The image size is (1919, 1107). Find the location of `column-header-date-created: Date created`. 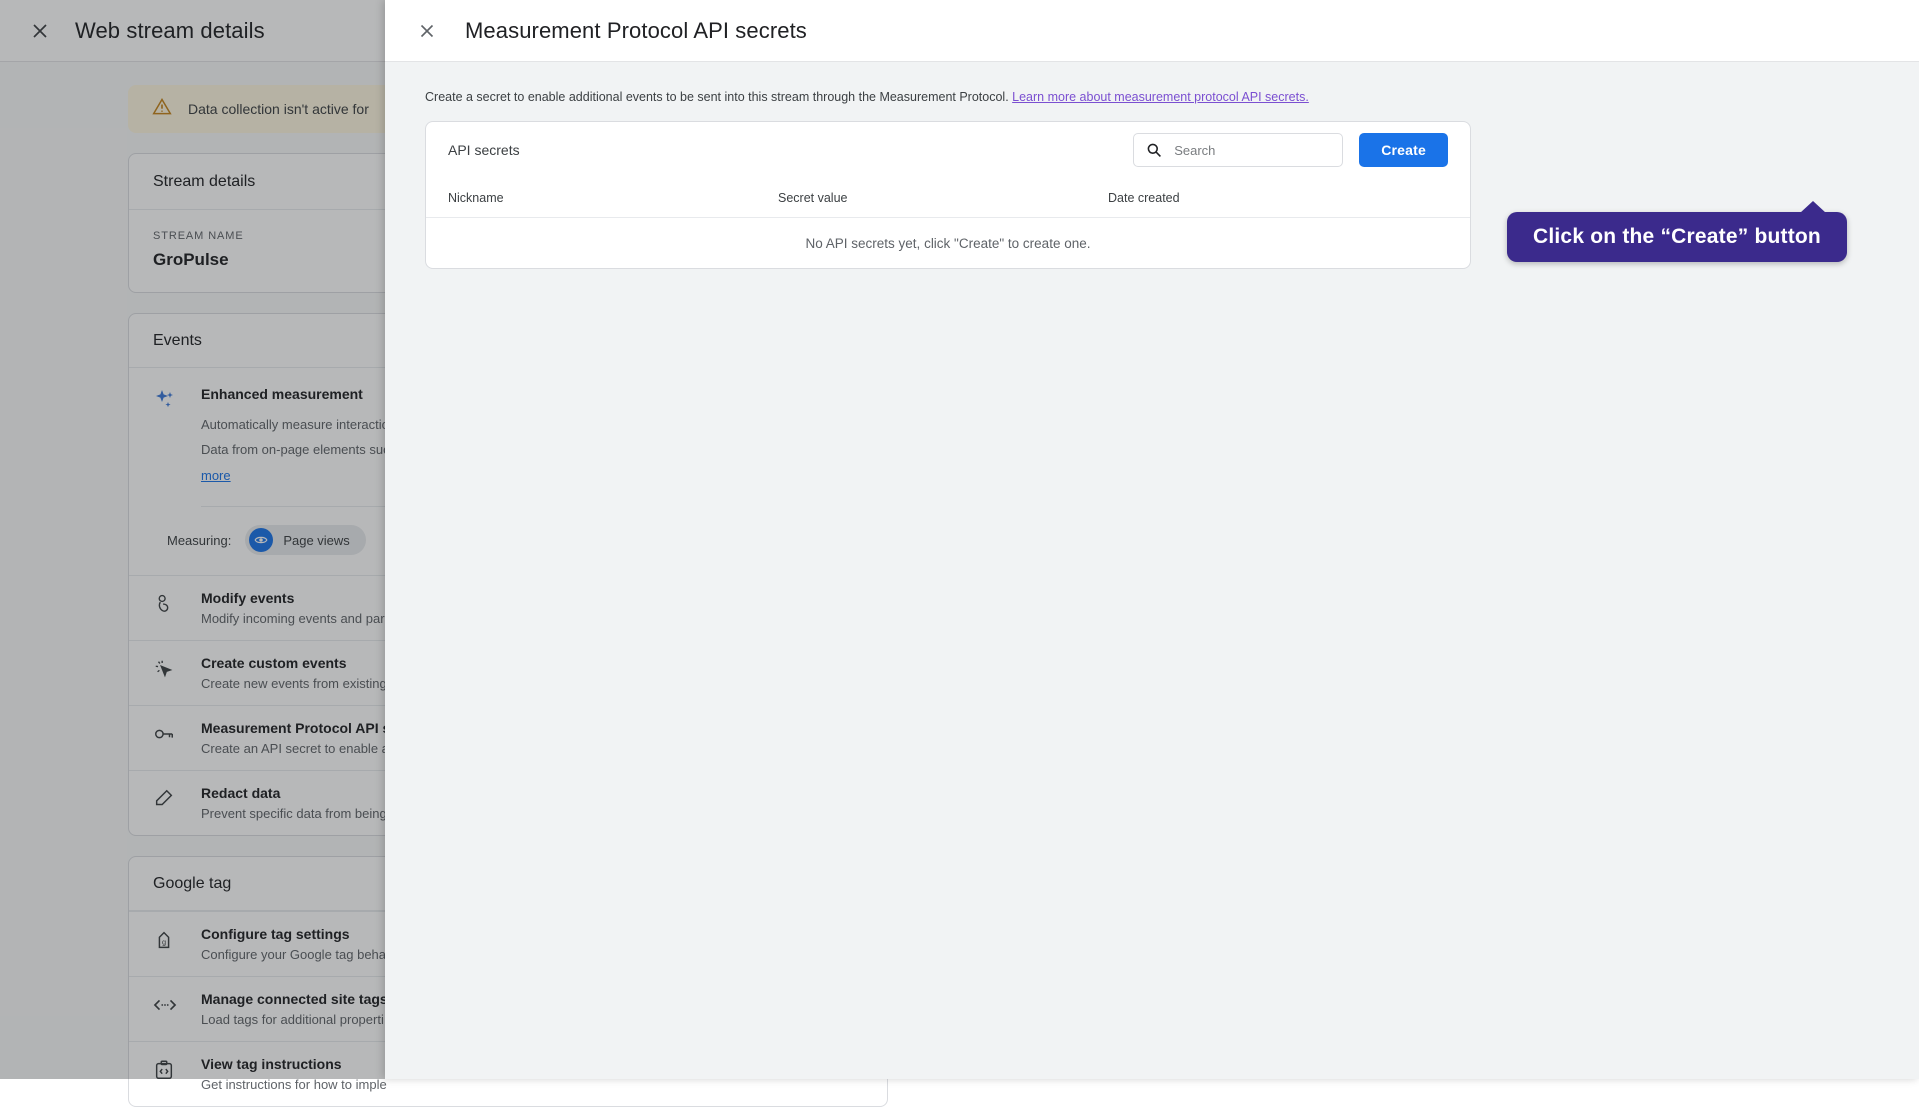

column-header-date-created: Date created is located at coordinates (1208, 198).